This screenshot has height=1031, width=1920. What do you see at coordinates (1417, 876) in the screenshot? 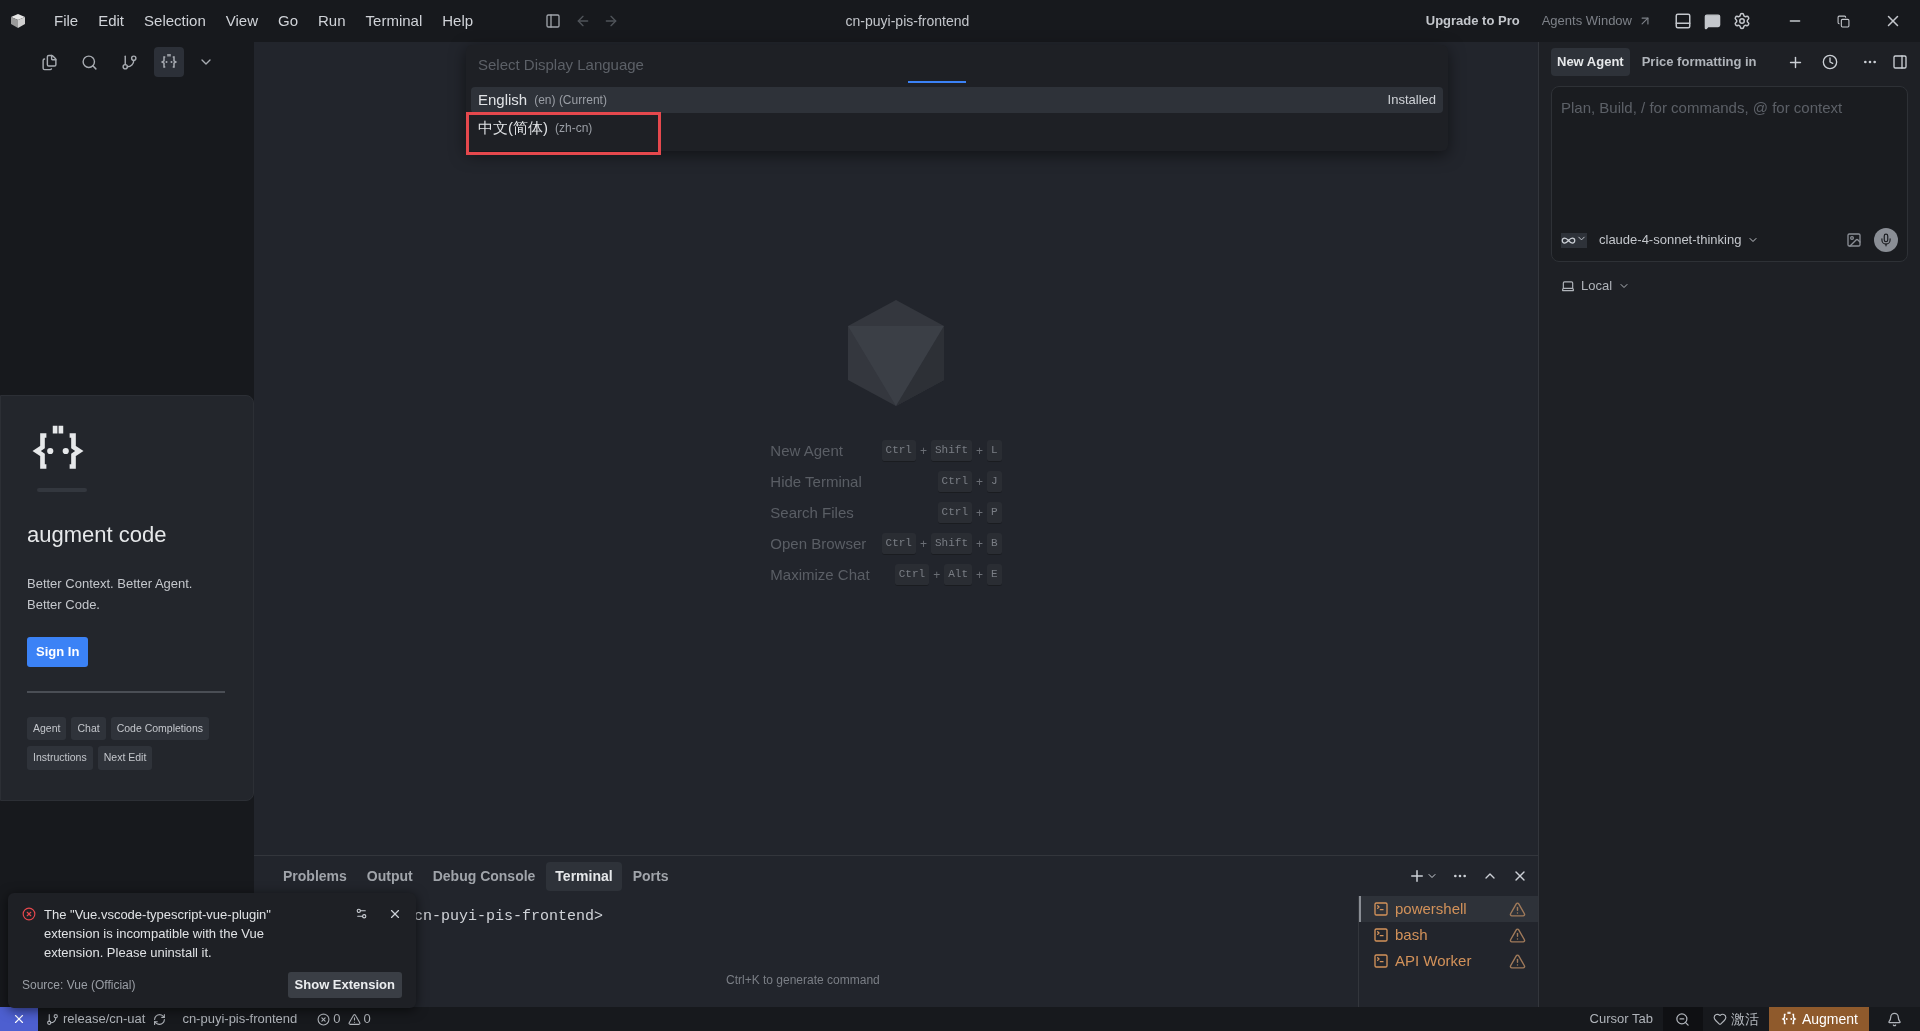
I see `new-terminal-icon` at bounding box center [1417, 876].